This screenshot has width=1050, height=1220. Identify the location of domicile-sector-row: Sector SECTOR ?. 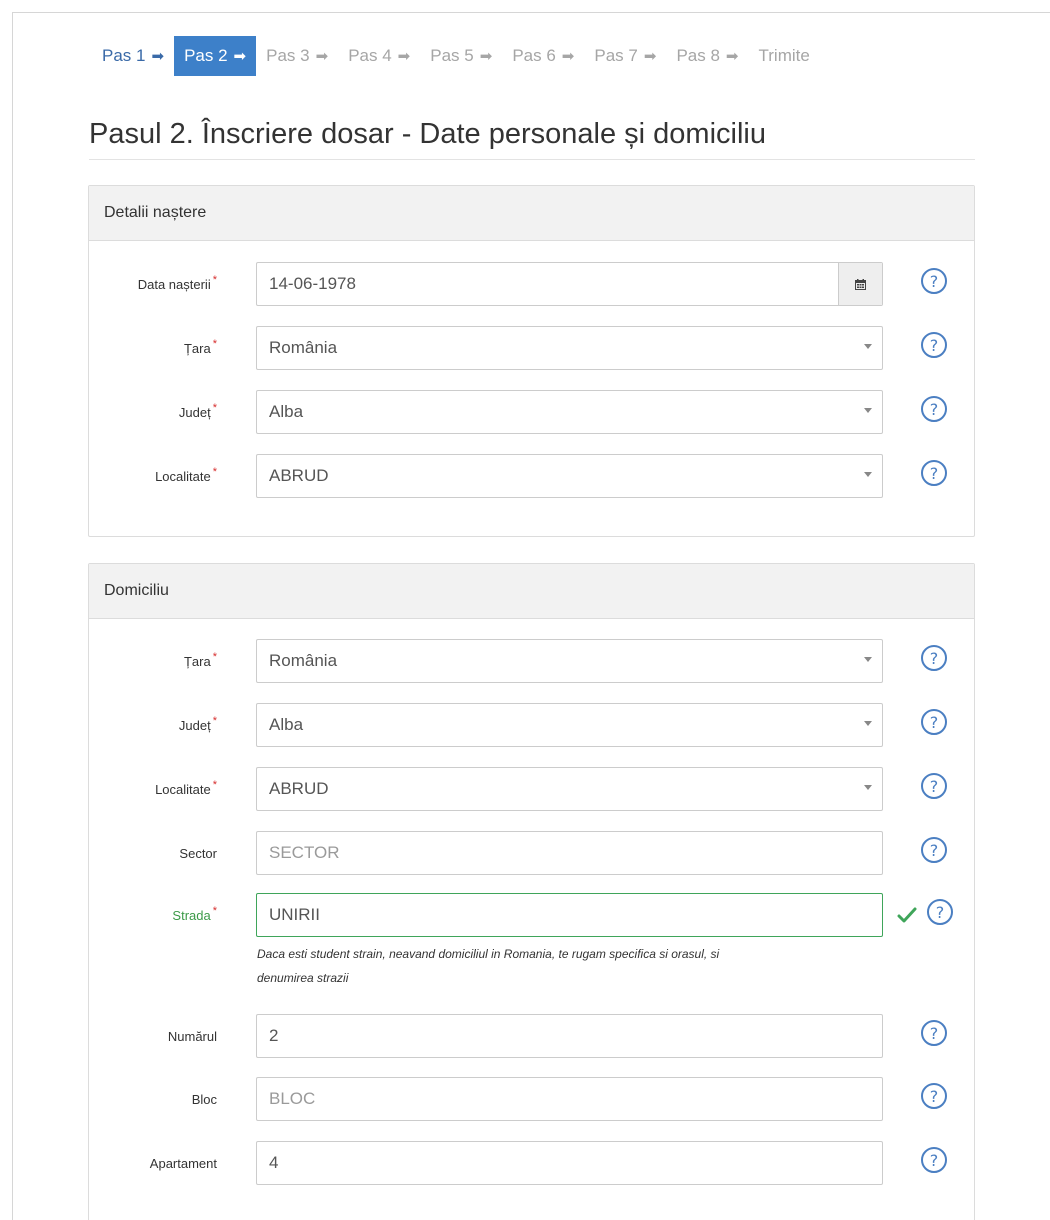
(531, 853).